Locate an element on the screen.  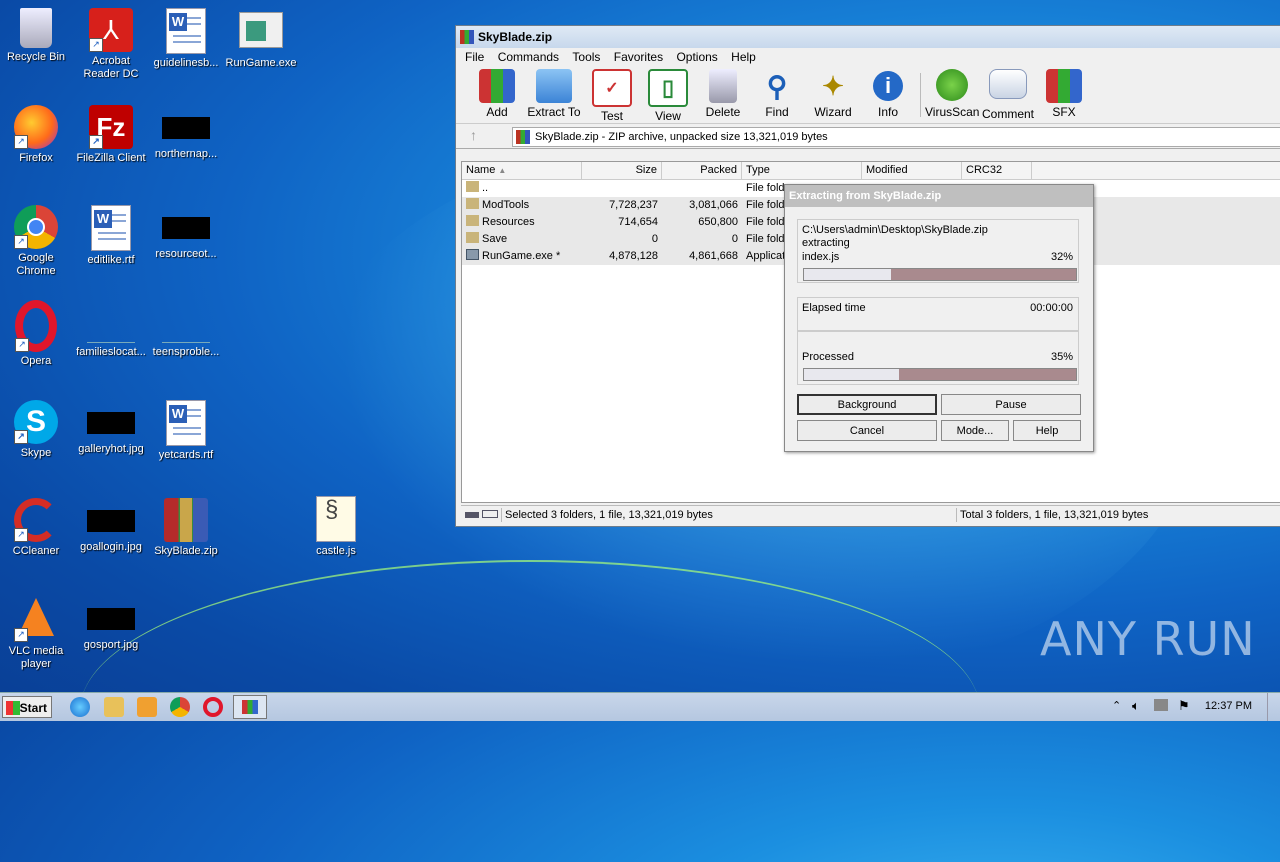
desktop-icon-filezilla: Fz ↗ FileZilla Client is located at coordinates (111, 135).